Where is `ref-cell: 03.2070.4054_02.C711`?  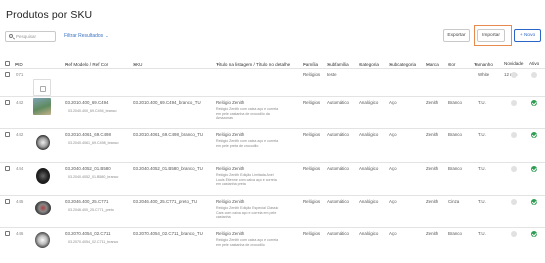 ref-cell: 03.2070.4054_02.C711 is located at coordinates (88, 233).